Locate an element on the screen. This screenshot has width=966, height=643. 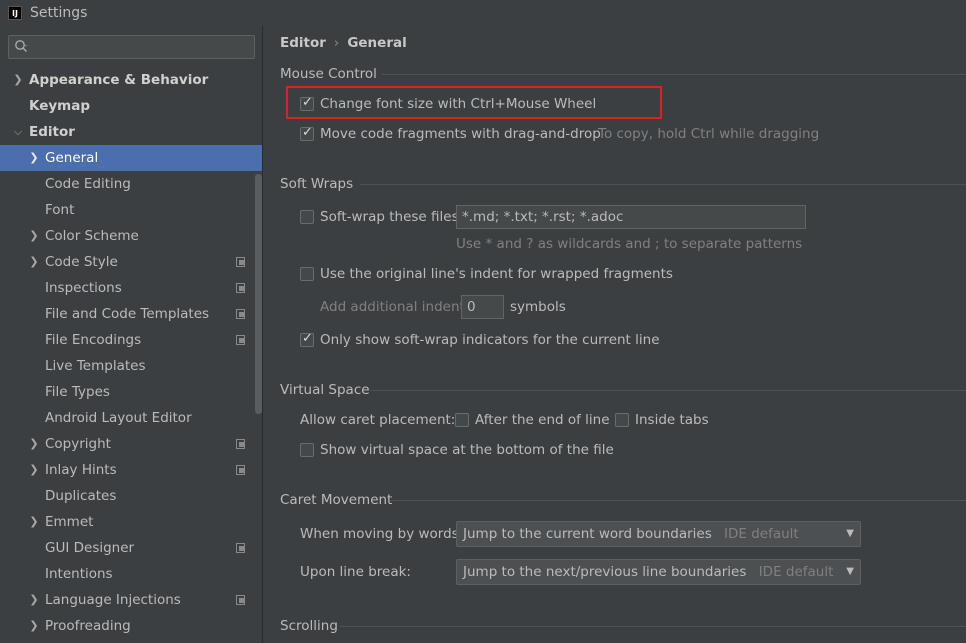
sidebar-item-label: Appearance & Behavior is located at coordinates (119, 80).